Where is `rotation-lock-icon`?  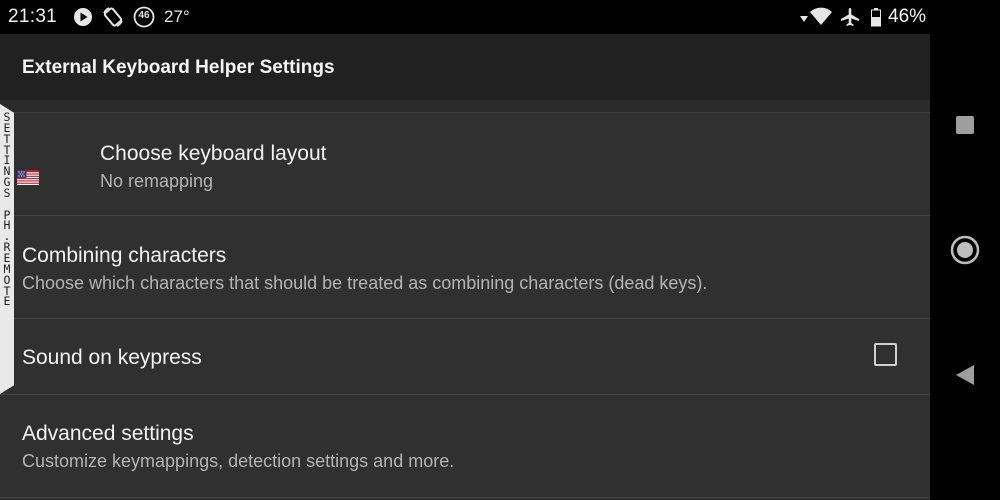 rotation-lock-icon is located at coordinates (113, 17).